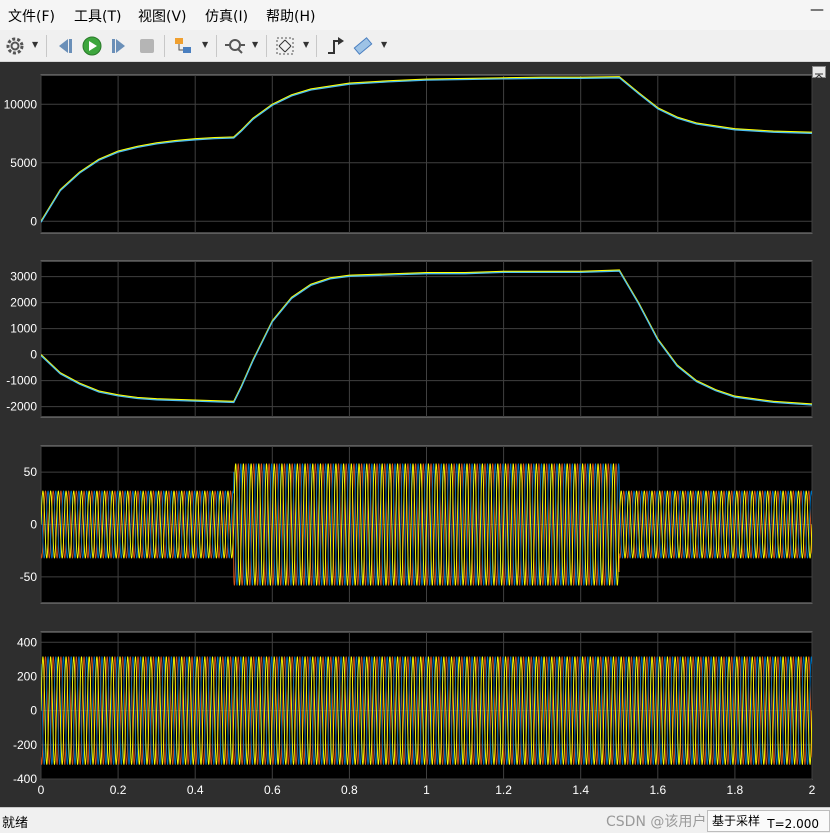  I want to click on triggers-icon, so click(335, 46).